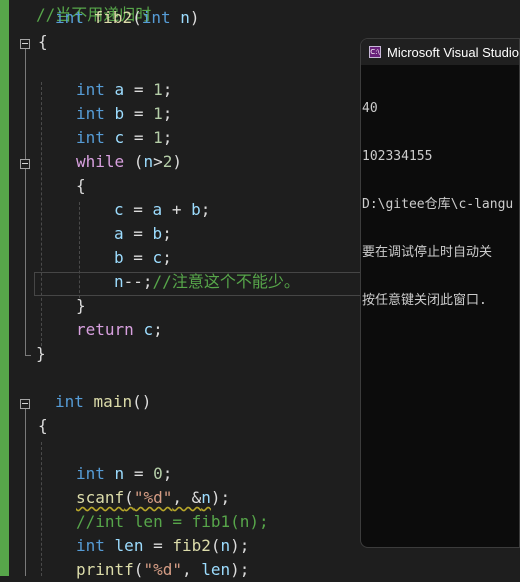 The width and height of the screenshot is (520, 582). I want to click on console-line: D:\gitee仓库\c-langu, so click(438, 204).